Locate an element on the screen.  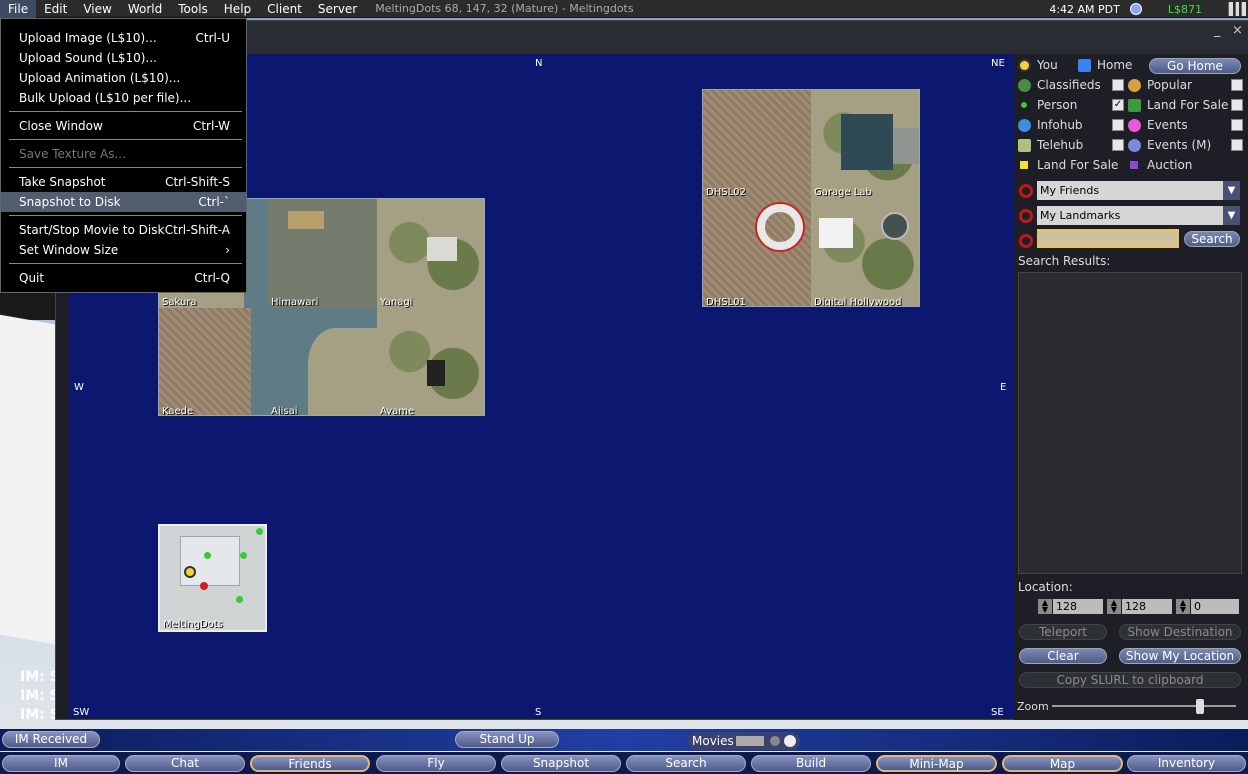
region-label: Digital Hollywood is located at coordinates (858, 302).